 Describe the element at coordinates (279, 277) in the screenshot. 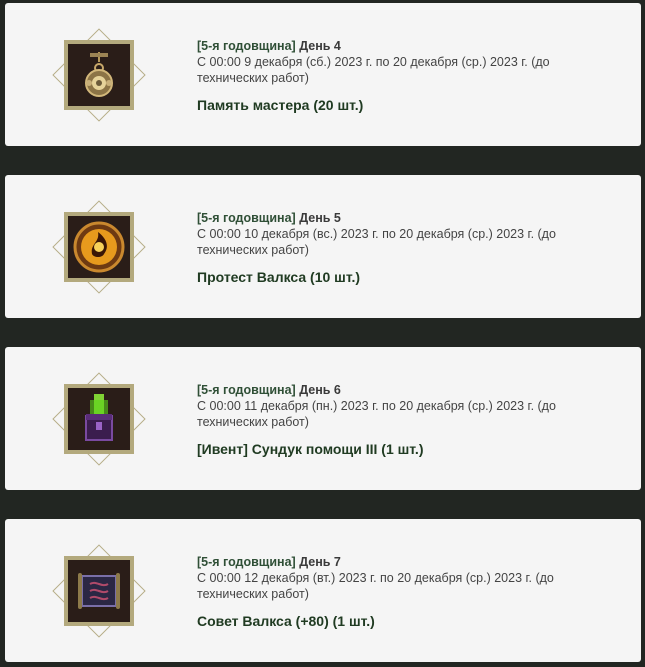

I see `reward-name: Протест Валкса (10 шт.)` at that location.